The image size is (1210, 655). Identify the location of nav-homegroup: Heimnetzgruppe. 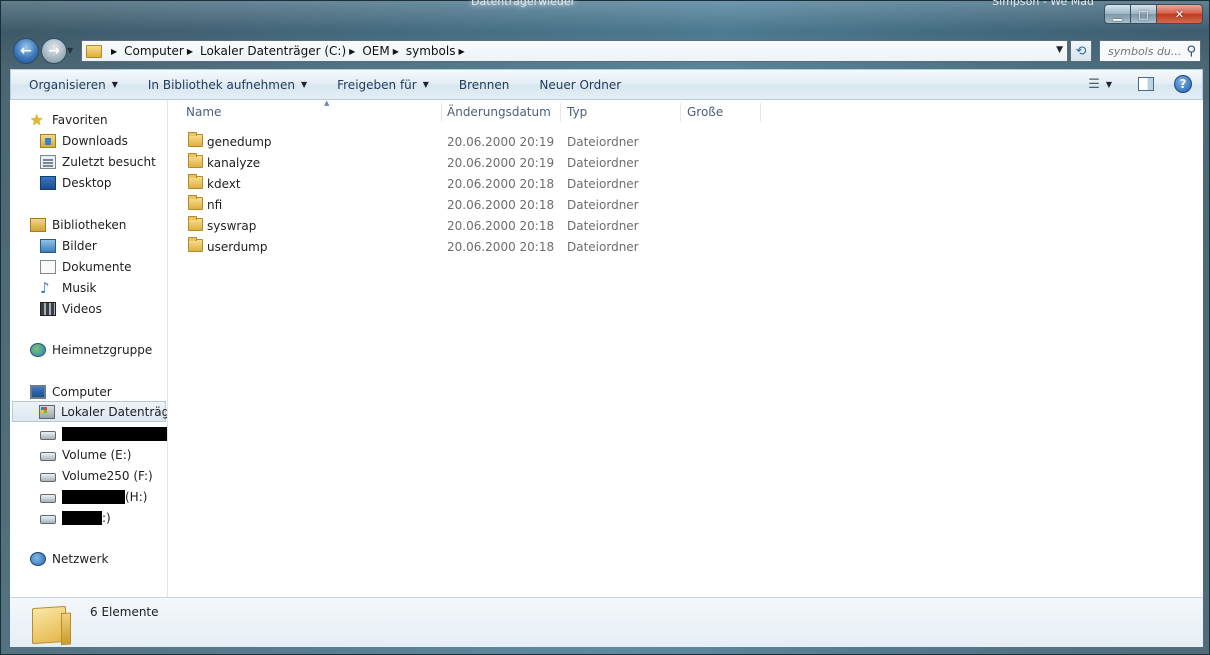
(91, 349).